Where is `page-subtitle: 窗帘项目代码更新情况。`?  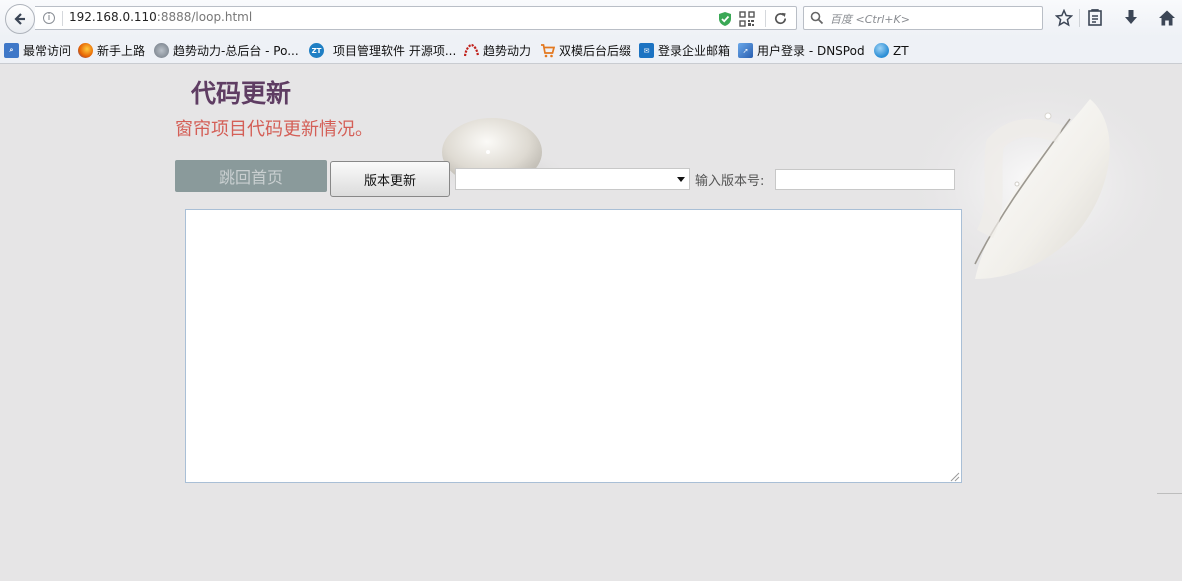 page-subtitle: 窗帘项目代码更新情况。 is located at coordinates (274, 129).